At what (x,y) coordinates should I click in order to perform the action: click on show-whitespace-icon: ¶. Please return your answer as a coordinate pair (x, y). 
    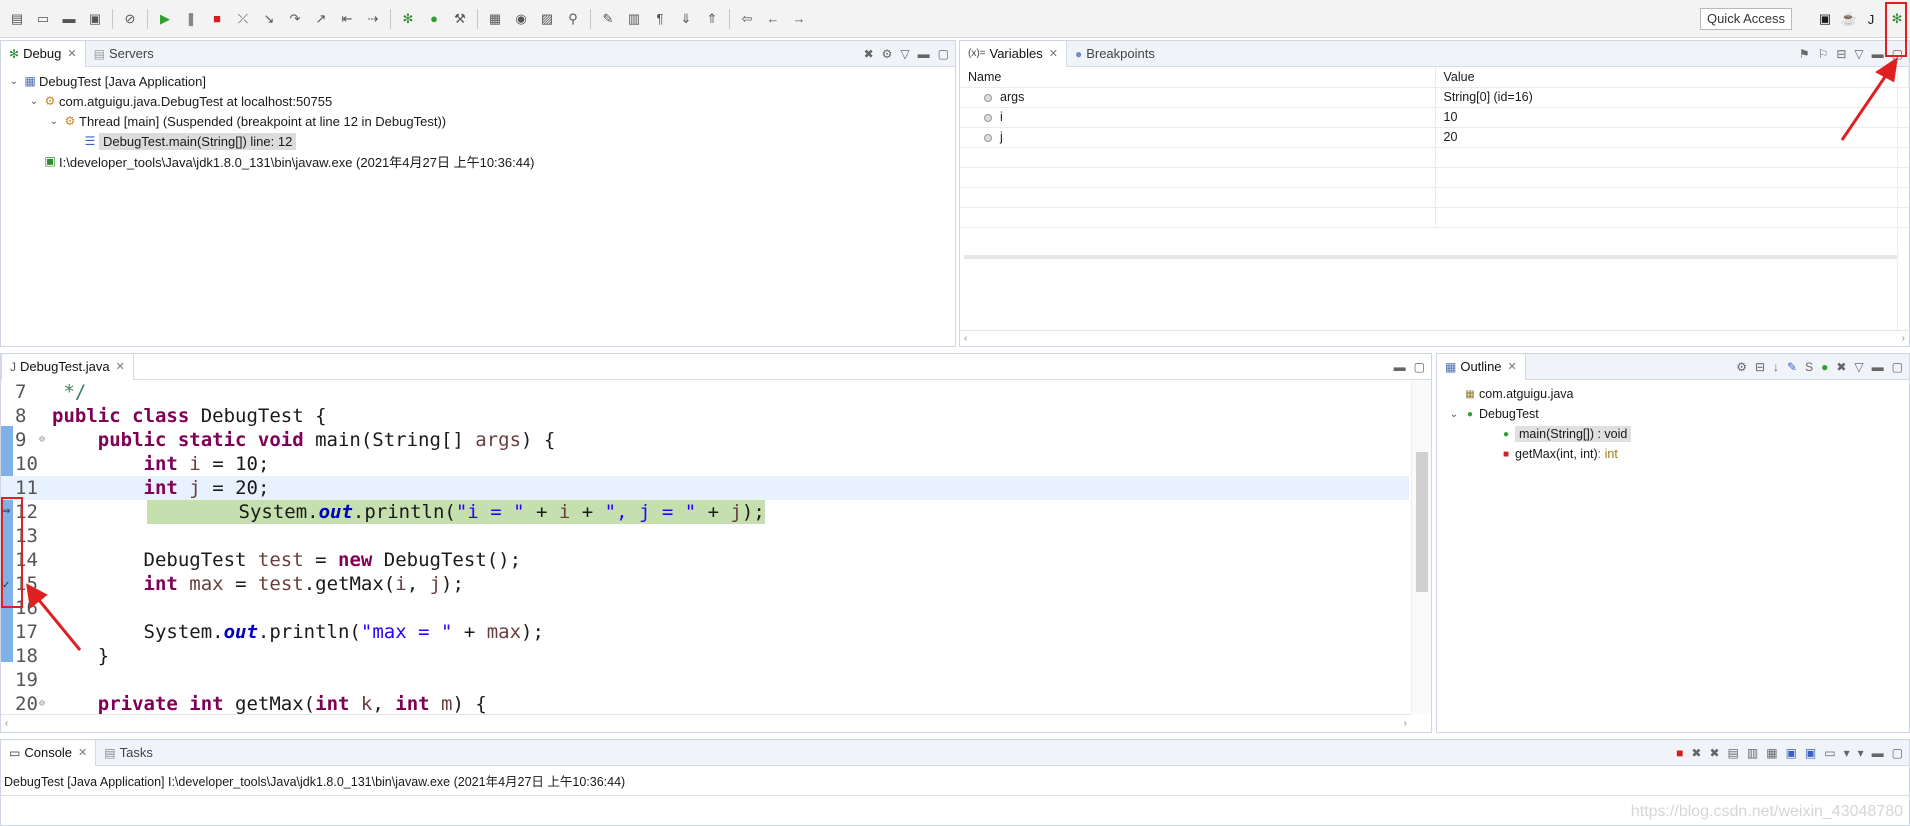
    Looking at the image, I should click on (660, 19).